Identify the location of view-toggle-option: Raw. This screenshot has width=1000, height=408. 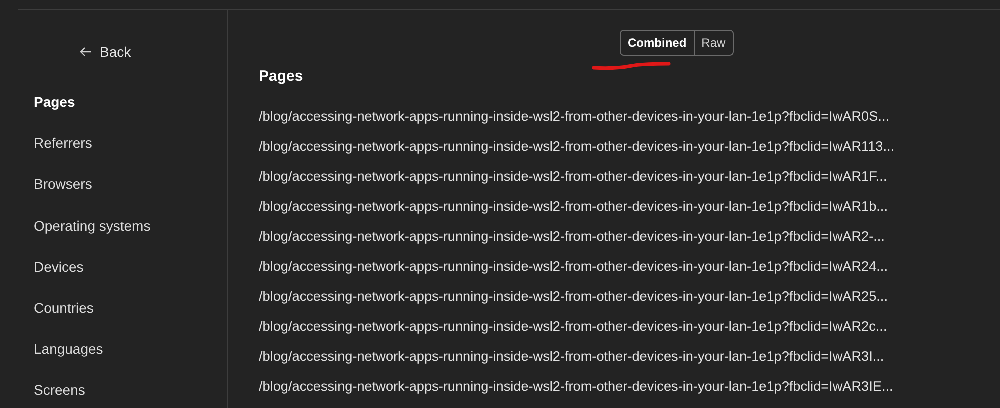
(713, 43).